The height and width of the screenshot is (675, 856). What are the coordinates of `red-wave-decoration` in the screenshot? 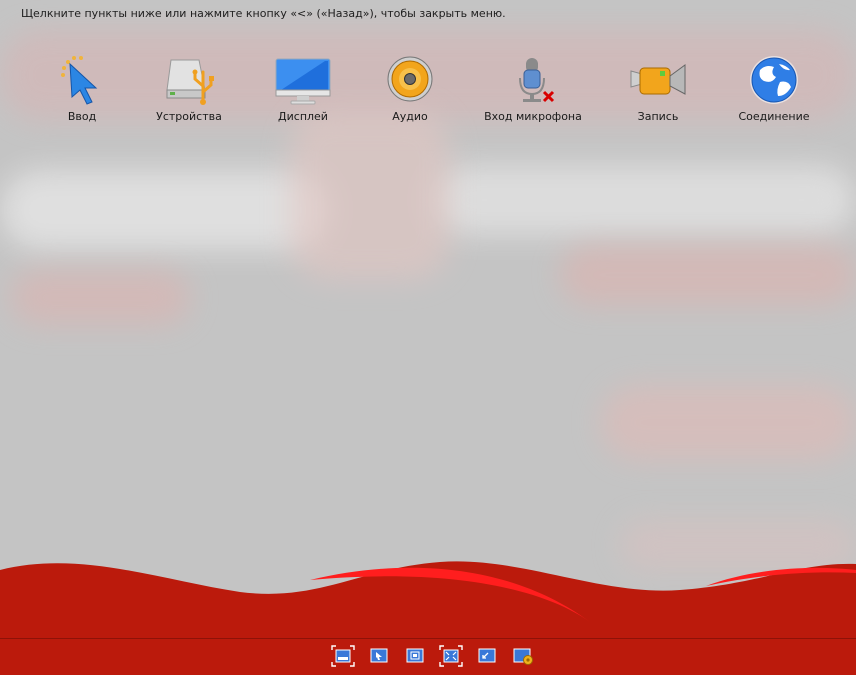 It's located at (428, 600).